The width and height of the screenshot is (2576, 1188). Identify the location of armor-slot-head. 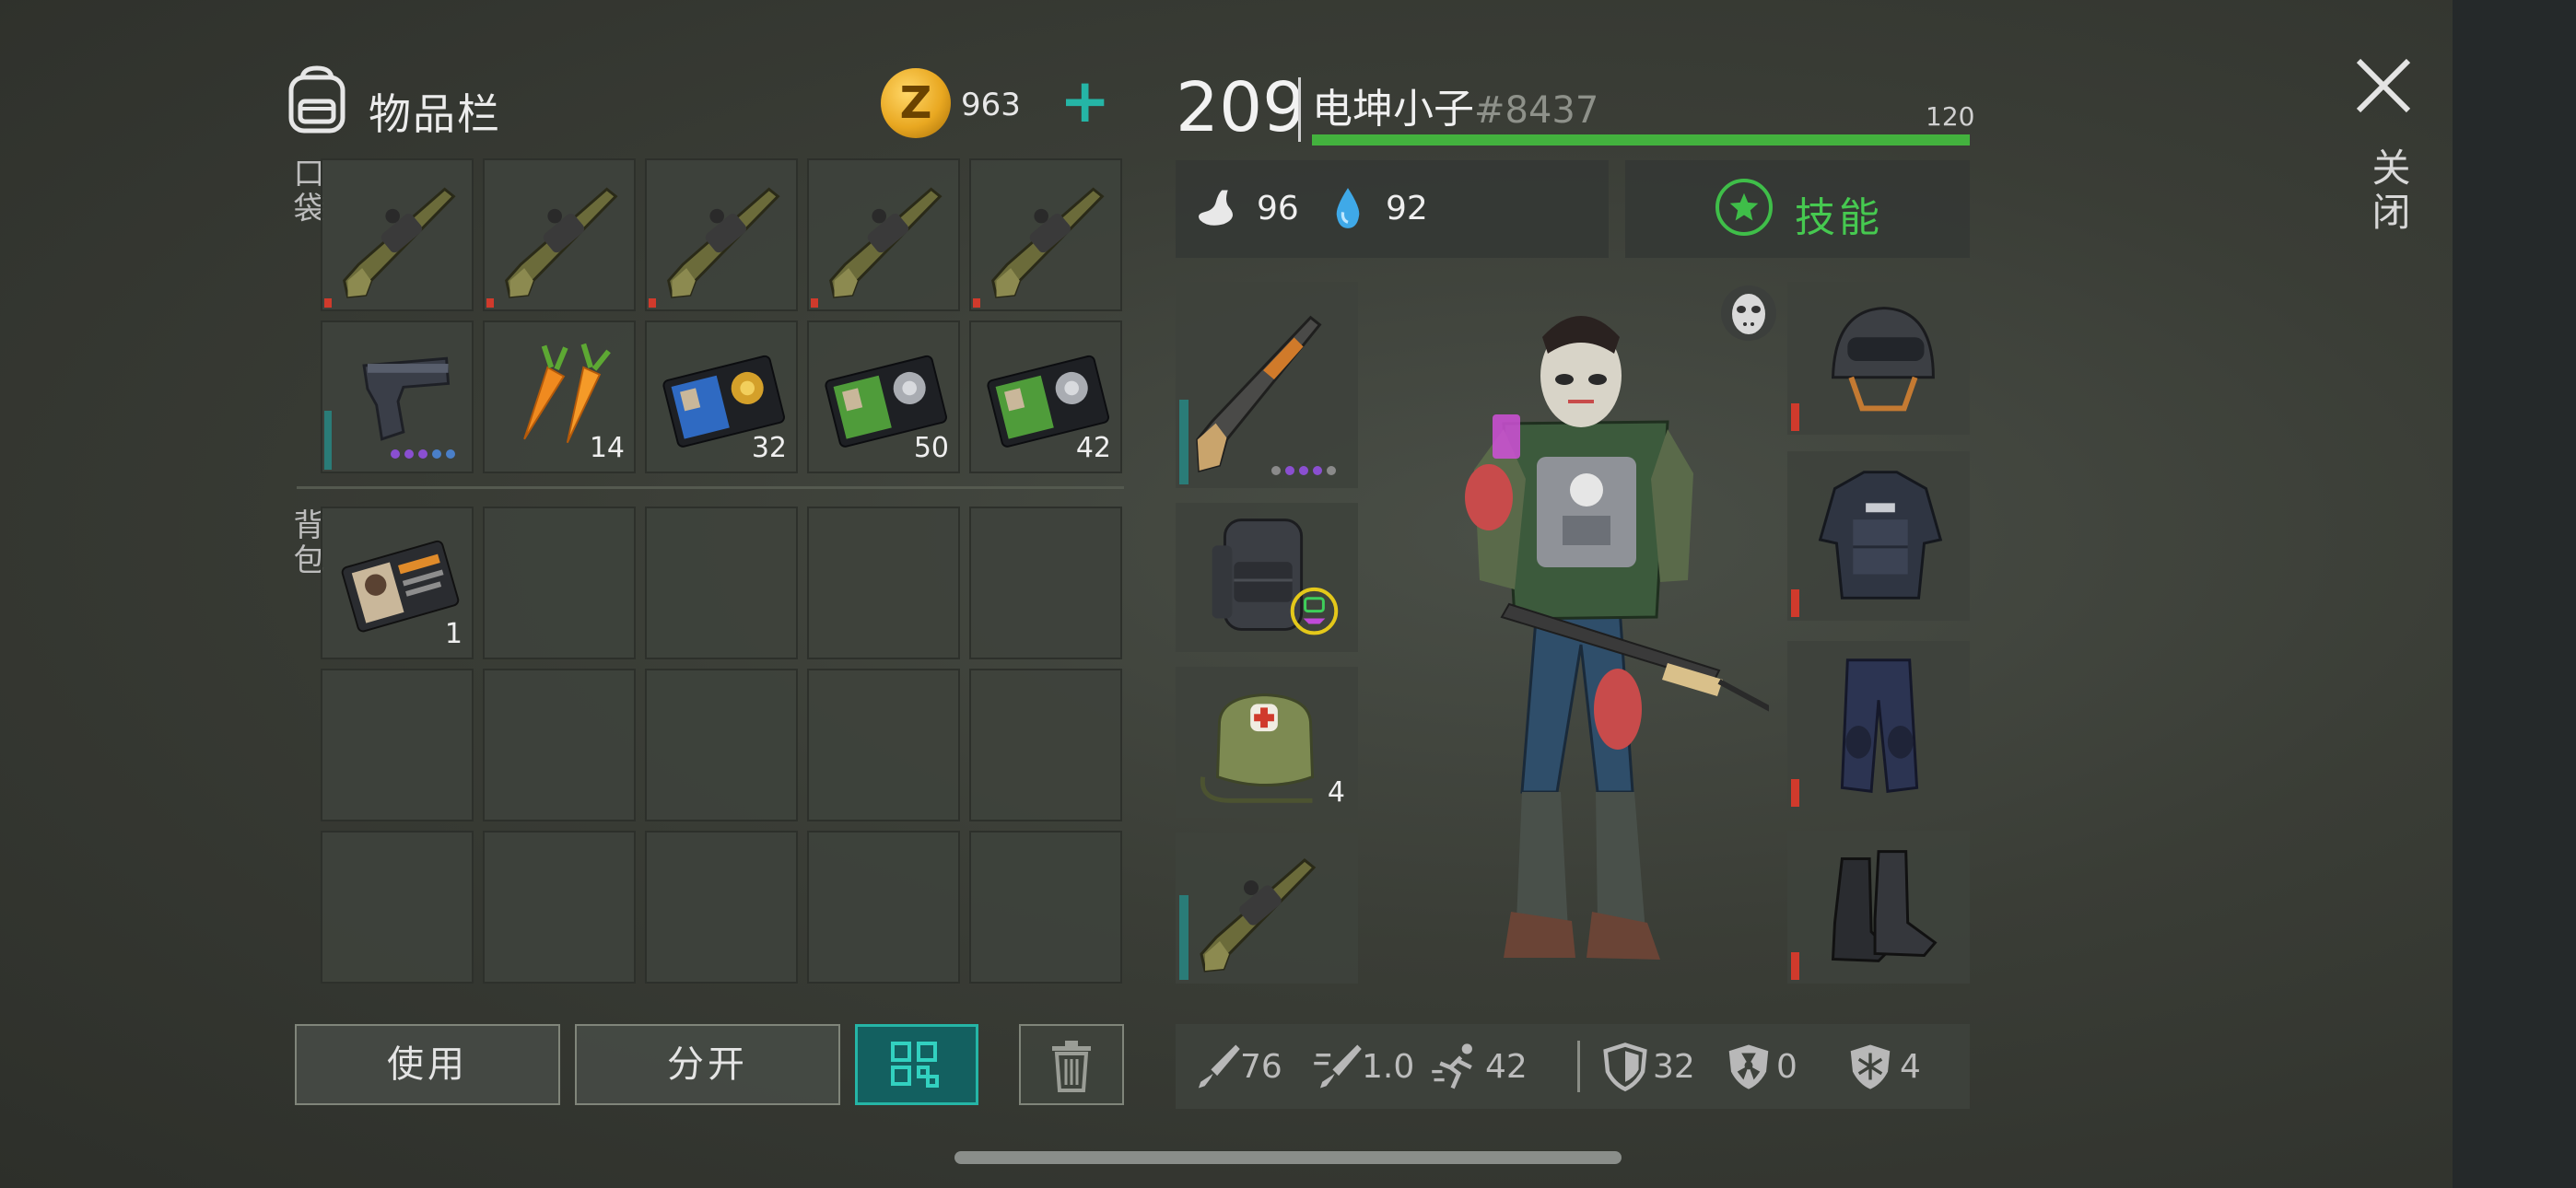
(1878, 358).